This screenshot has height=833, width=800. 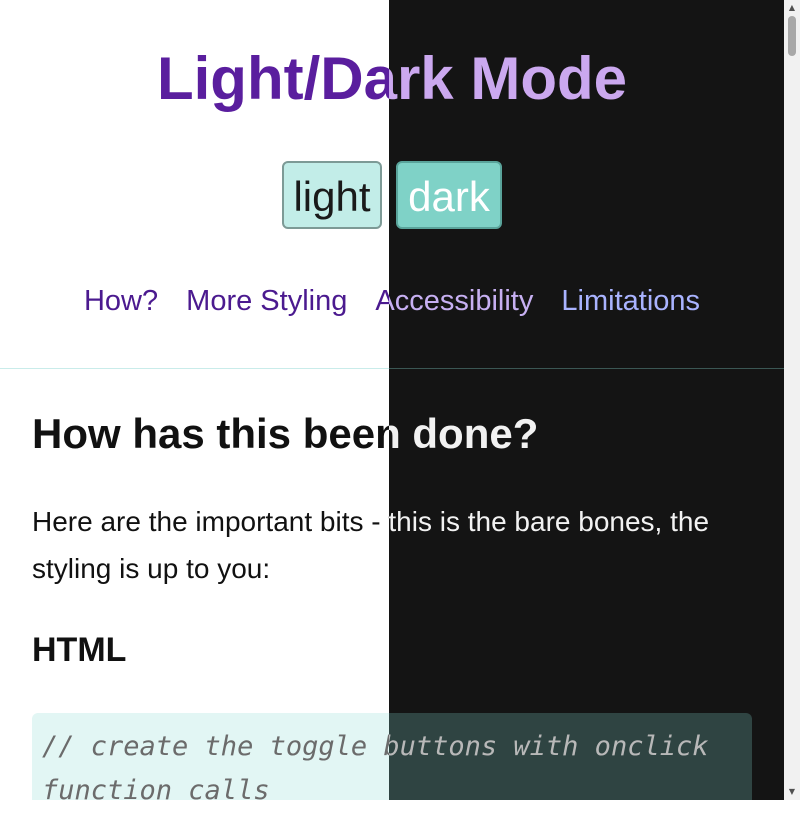 I want to click on scrollbar-thumb, so click(x=792, y=36).